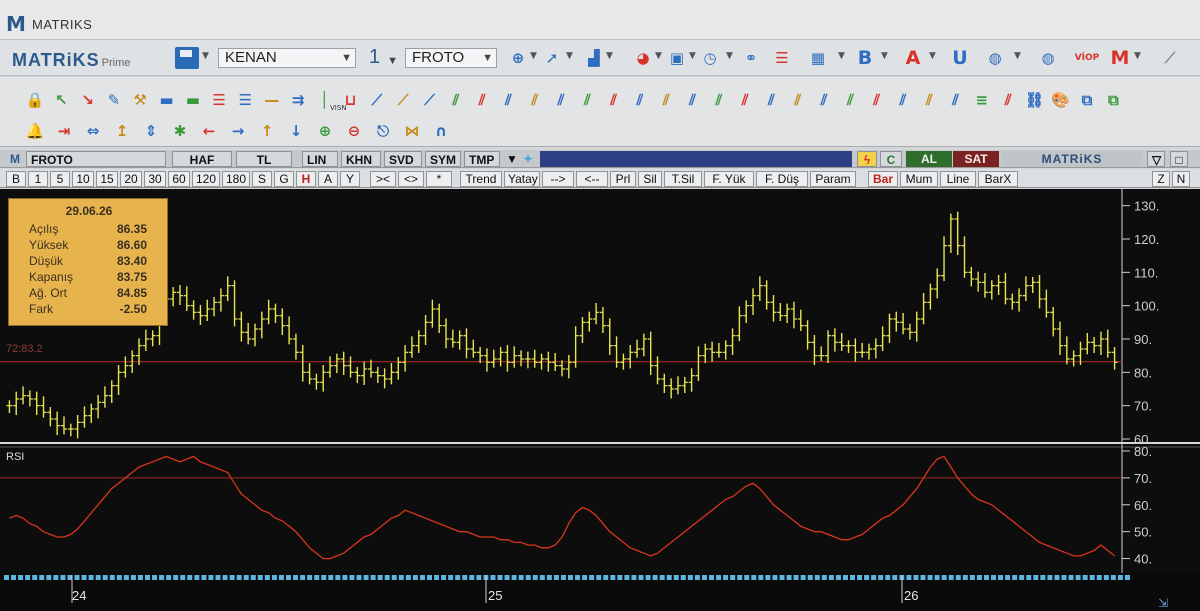  I want to click on exit-icon: ⎋, so click(383, 131).